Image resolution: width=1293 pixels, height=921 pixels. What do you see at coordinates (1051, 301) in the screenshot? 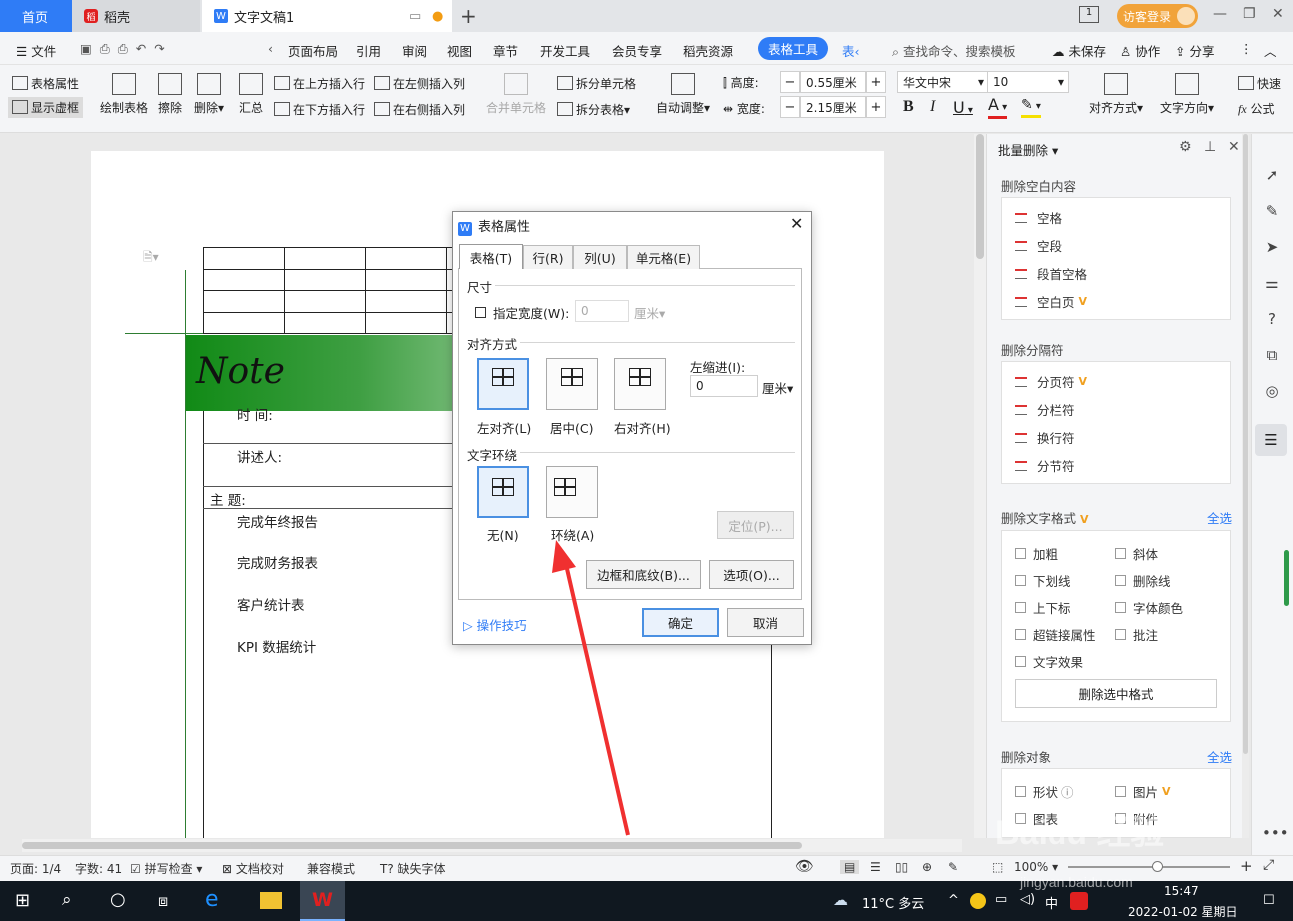
I see `delete-blank-page-item: 空白页 V` at bounding box center [1051, 301].